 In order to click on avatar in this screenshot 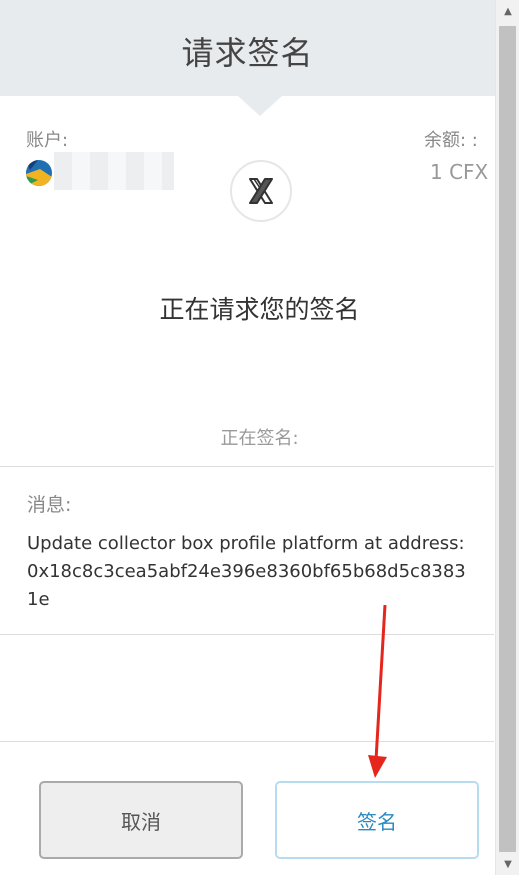, I will do `click(39, 173)`.